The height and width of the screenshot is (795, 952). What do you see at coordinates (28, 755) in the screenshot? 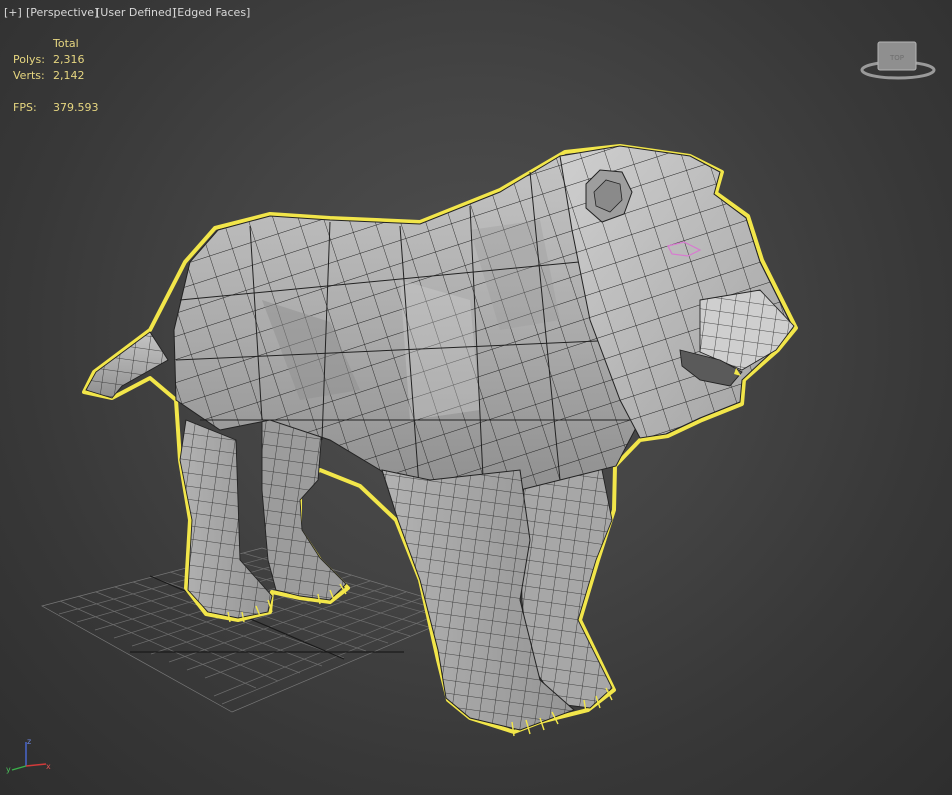
I see `axis-tripod: z x y` at bounding box center [28, 755].